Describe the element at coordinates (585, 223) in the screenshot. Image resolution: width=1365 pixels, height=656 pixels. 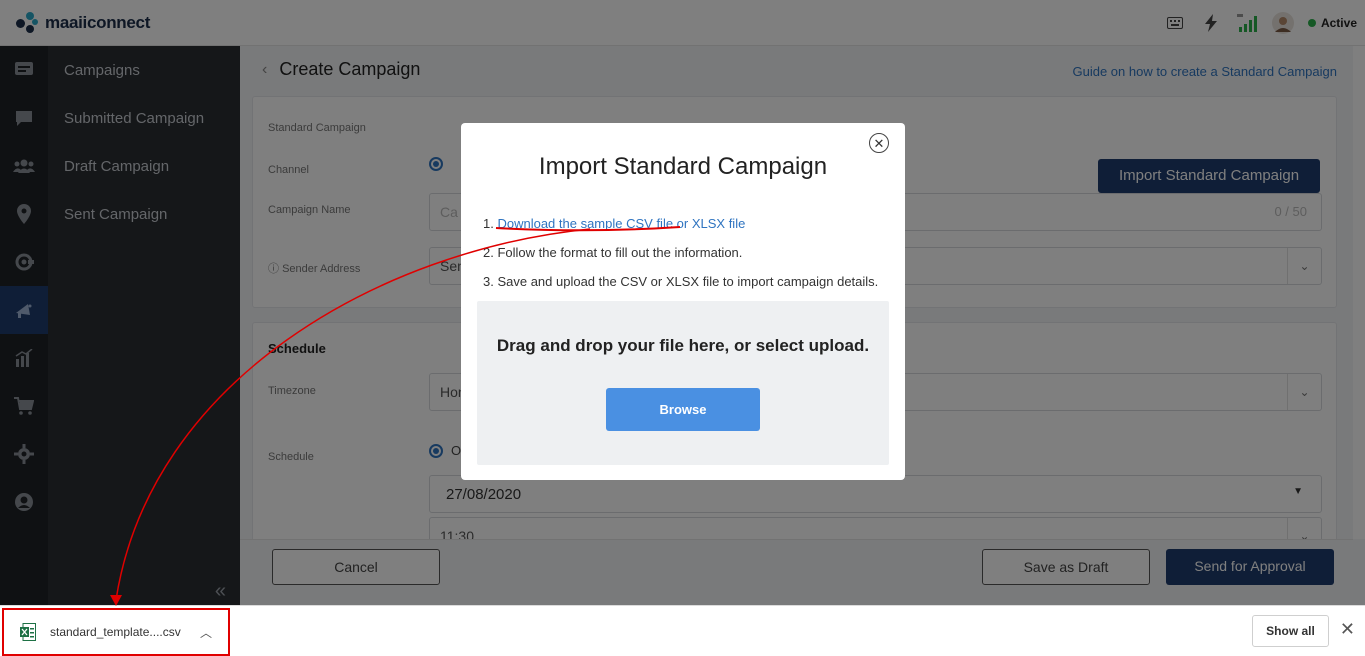
I see `download-csv-link: Download the sample CSV file` at that location.